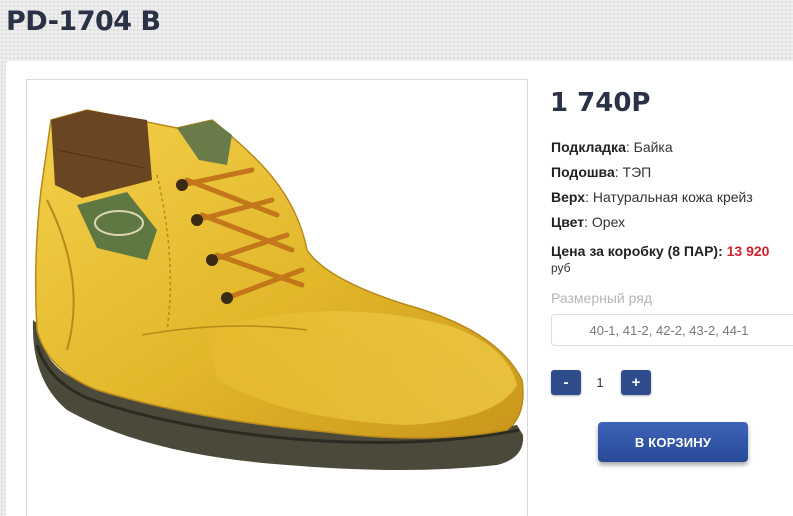  I want to click on size-range-select: 40-1, 41-2, 42-2, 43-2, 44-1, so click(672, 330).